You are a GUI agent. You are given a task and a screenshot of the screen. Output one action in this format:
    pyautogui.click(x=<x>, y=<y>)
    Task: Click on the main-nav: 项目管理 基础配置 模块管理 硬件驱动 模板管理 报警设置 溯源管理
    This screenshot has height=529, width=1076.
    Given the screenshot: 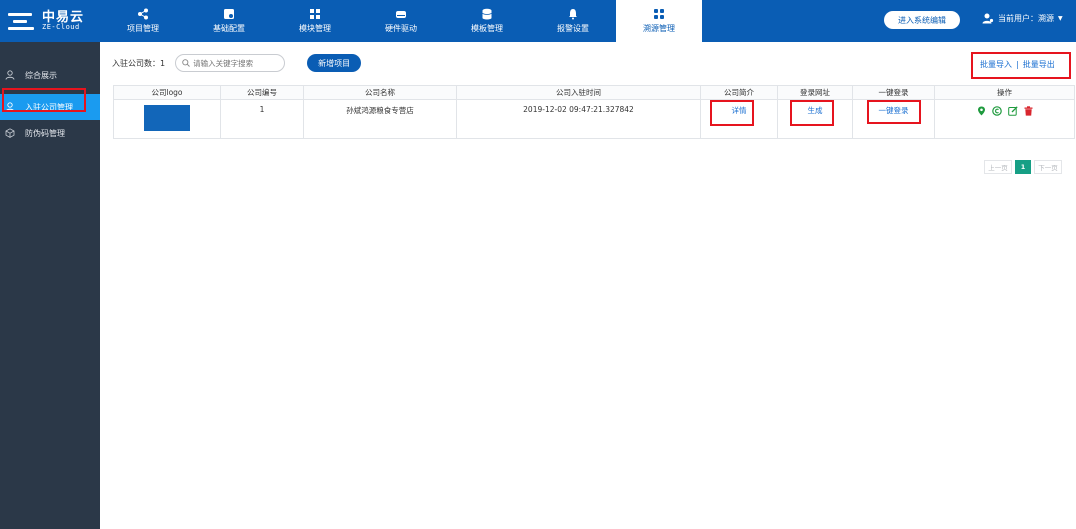 What is the action you would take?
    pyautogui.click(x=401, y=21)
    